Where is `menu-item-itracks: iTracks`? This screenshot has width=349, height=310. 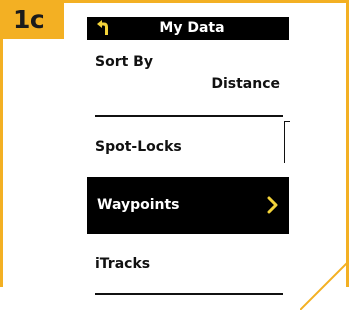 menu-item-itracks: iTracks is located at coordinates (188, 269).